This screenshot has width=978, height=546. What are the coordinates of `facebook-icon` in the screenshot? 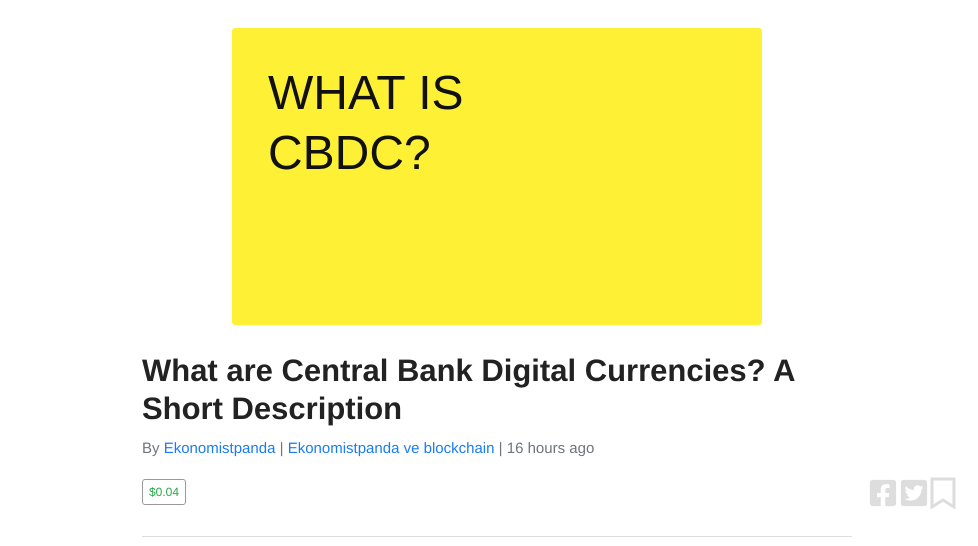 It's located at (883, 493).